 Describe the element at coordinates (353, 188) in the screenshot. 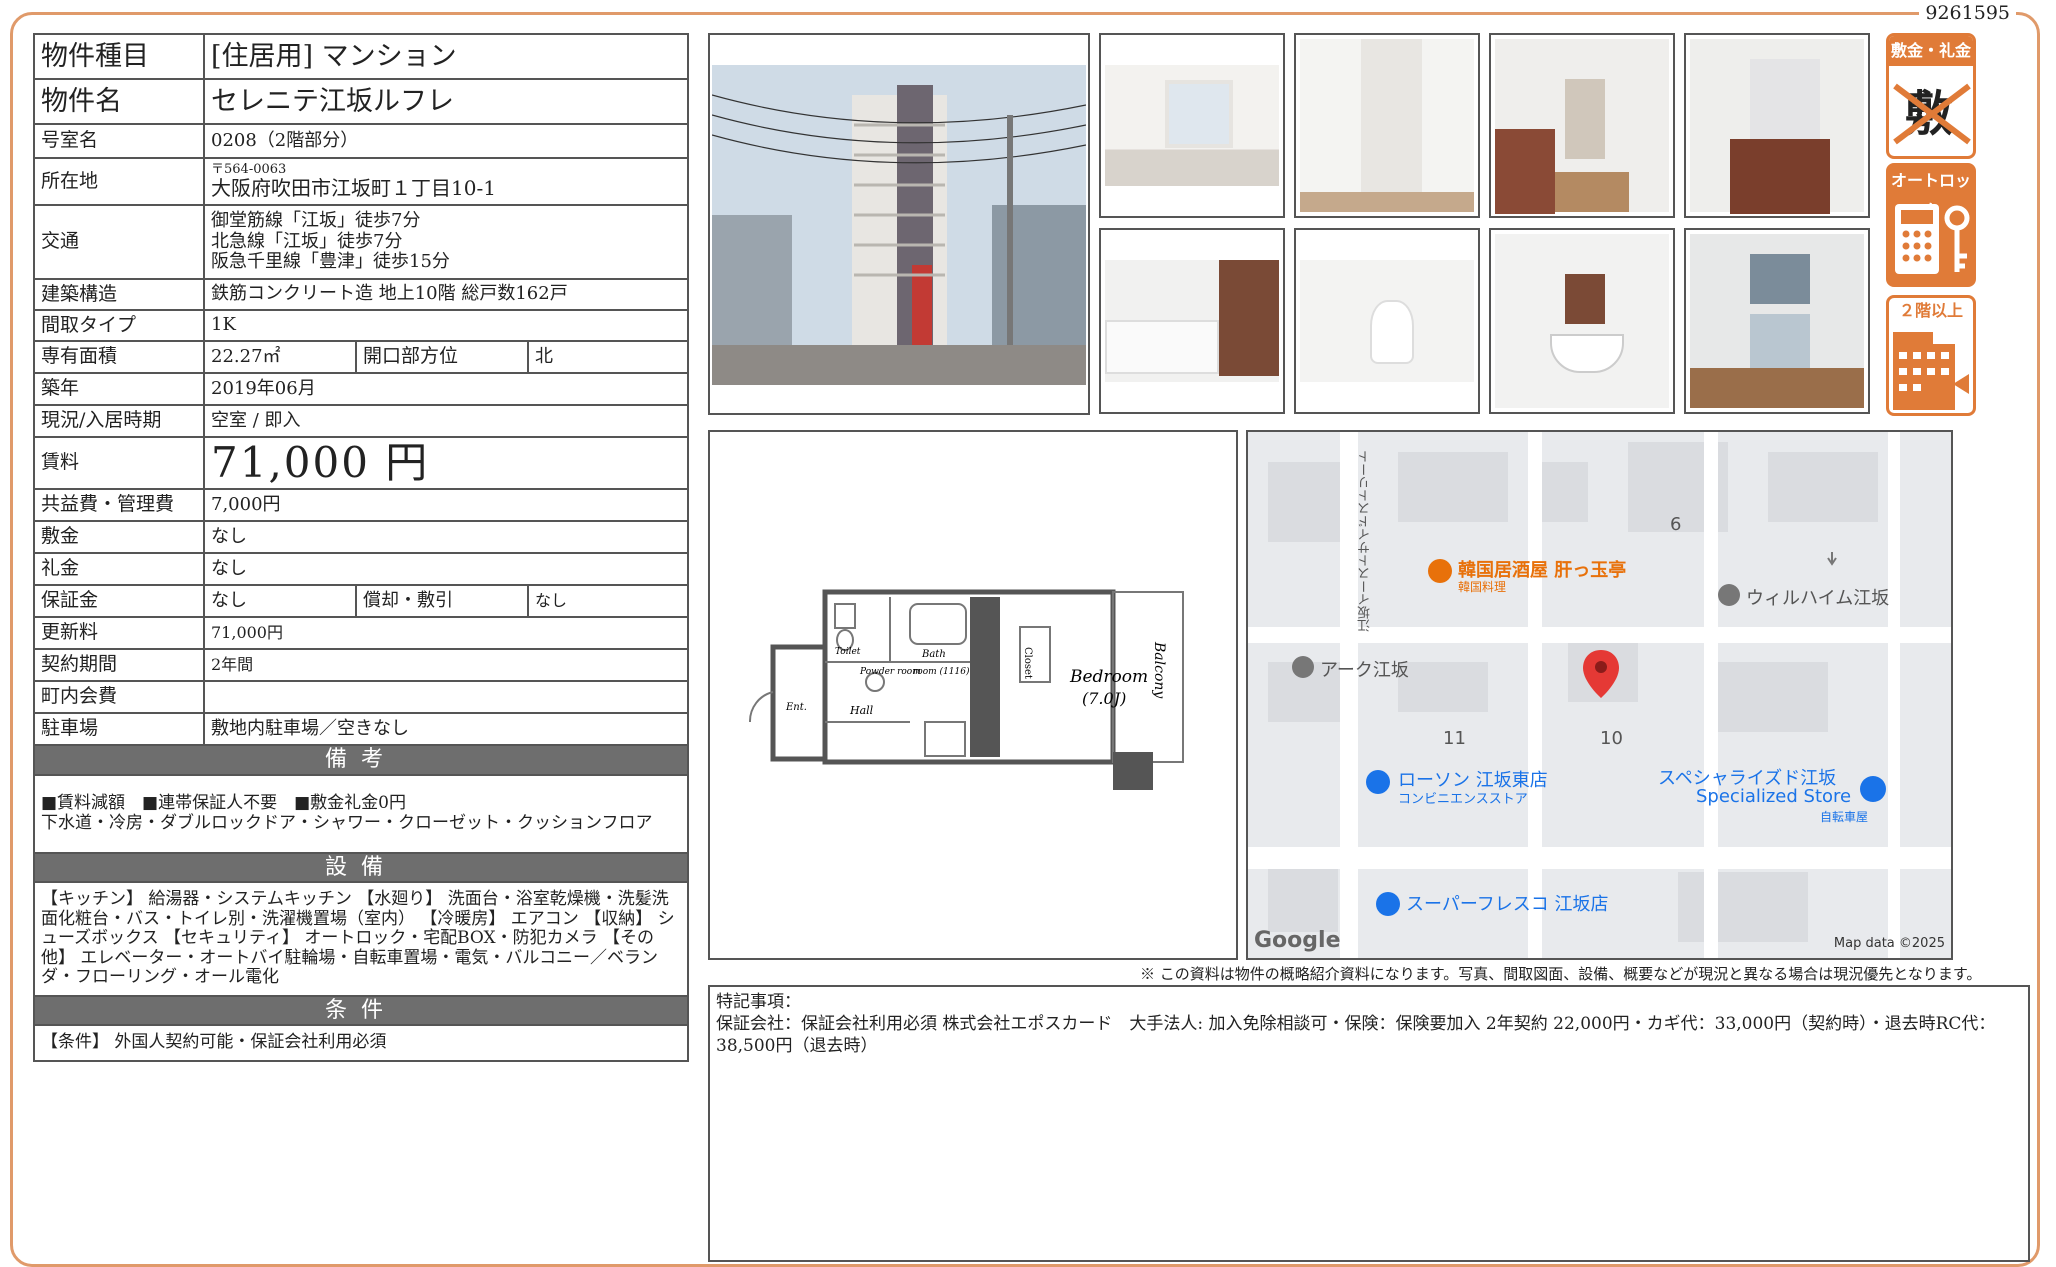

I see `address-value: 大阪府吹田市江坂町１丁目10-1` at that location.